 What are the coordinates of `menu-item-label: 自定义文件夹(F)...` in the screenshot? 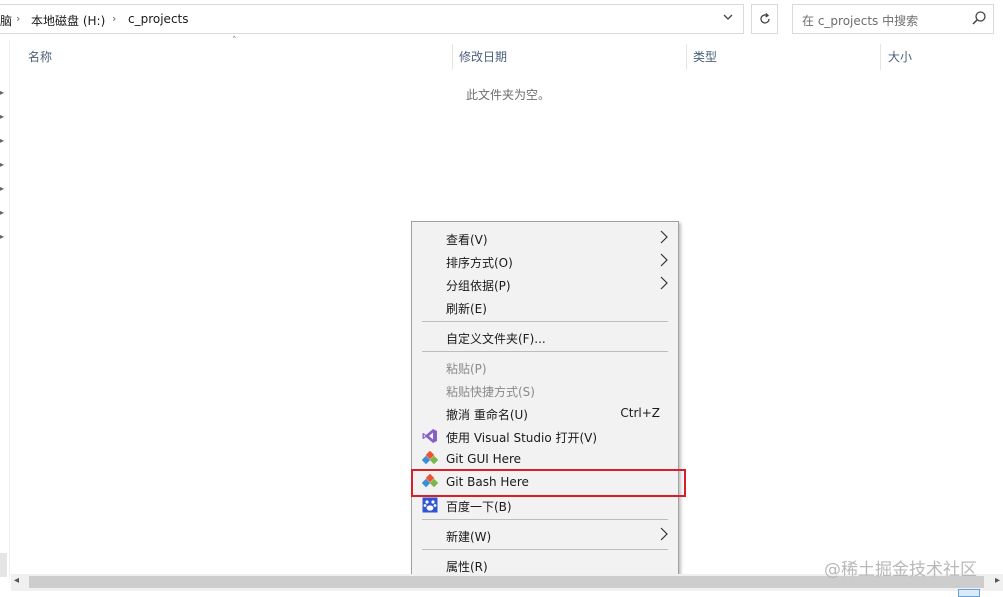 It's located at (496, 339).